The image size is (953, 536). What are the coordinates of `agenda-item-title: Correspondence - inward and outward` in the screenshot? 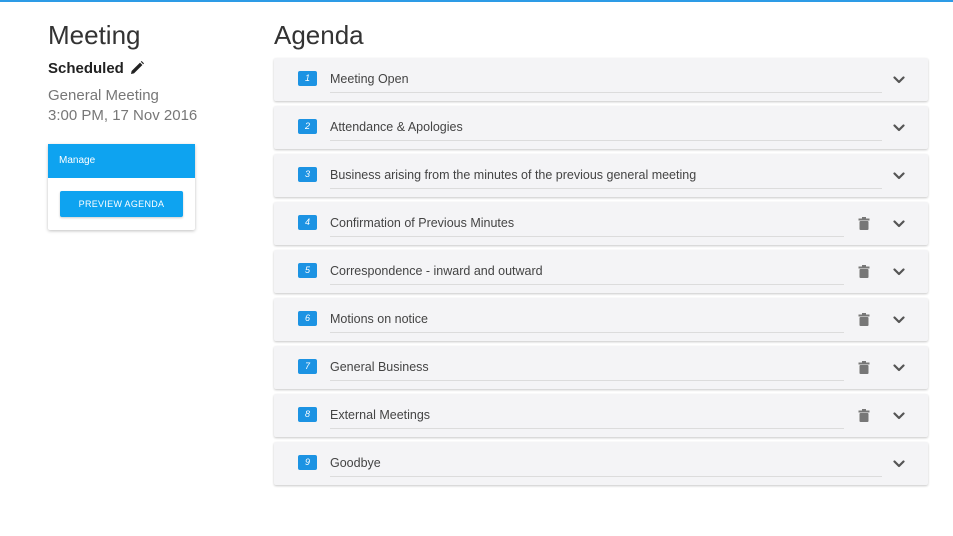 It's located at (436, 271).